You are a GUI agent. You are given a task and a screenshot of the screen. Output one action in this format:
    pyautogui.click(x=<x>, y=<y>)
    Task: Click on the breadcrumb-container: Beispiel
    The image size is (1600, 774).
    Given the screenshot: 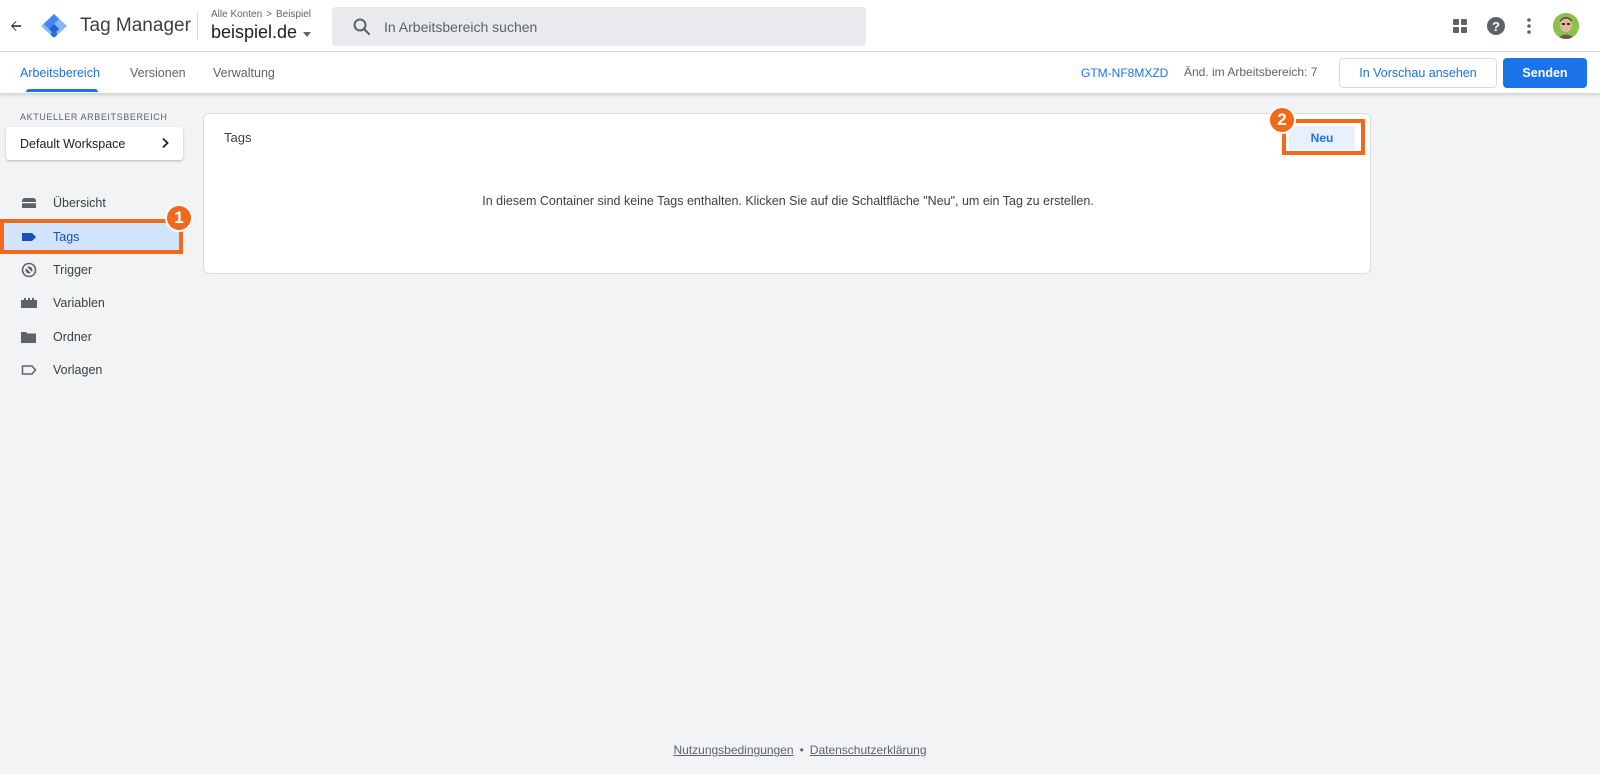 What is the action you would take?
    pyautogui.click(x=293, y=14)
    